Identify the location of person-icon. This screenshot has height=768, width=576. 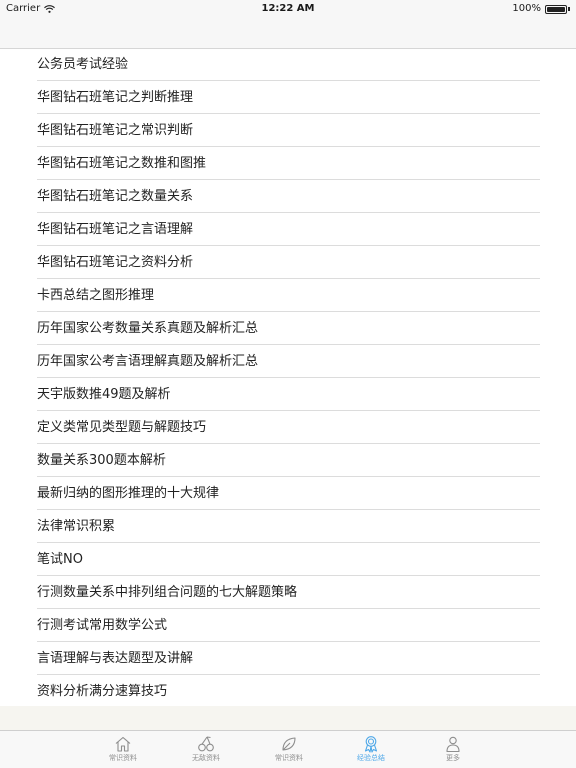
(453, 744).